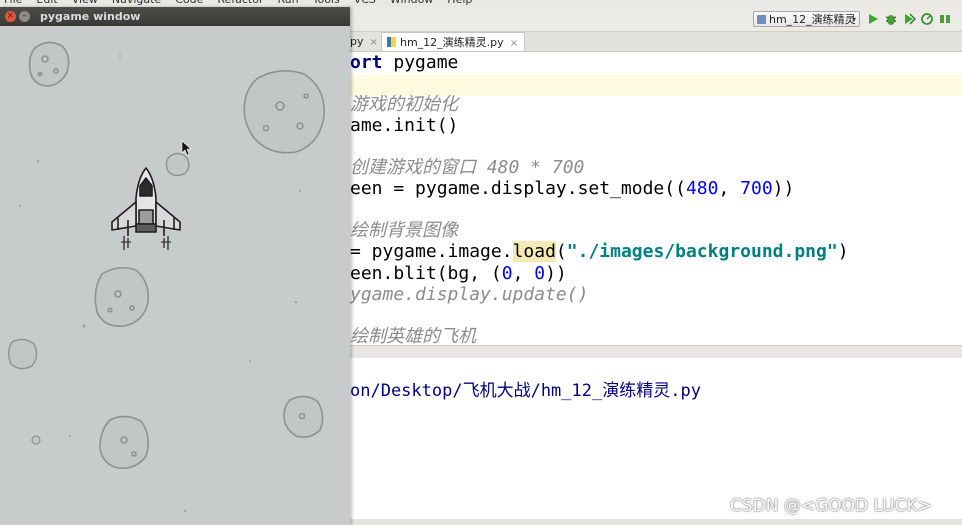 The height and width of the screenshot is (525, 962). Describe the element at coordinates (891, 19) in the screenshot. I see `debug-icon` at that location.